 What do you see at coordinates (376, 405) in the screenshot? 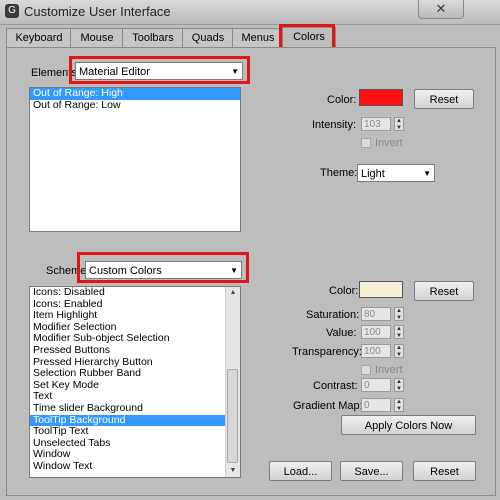
I see `gradient-map-spinner: 0` at bounding box center [376, 405].